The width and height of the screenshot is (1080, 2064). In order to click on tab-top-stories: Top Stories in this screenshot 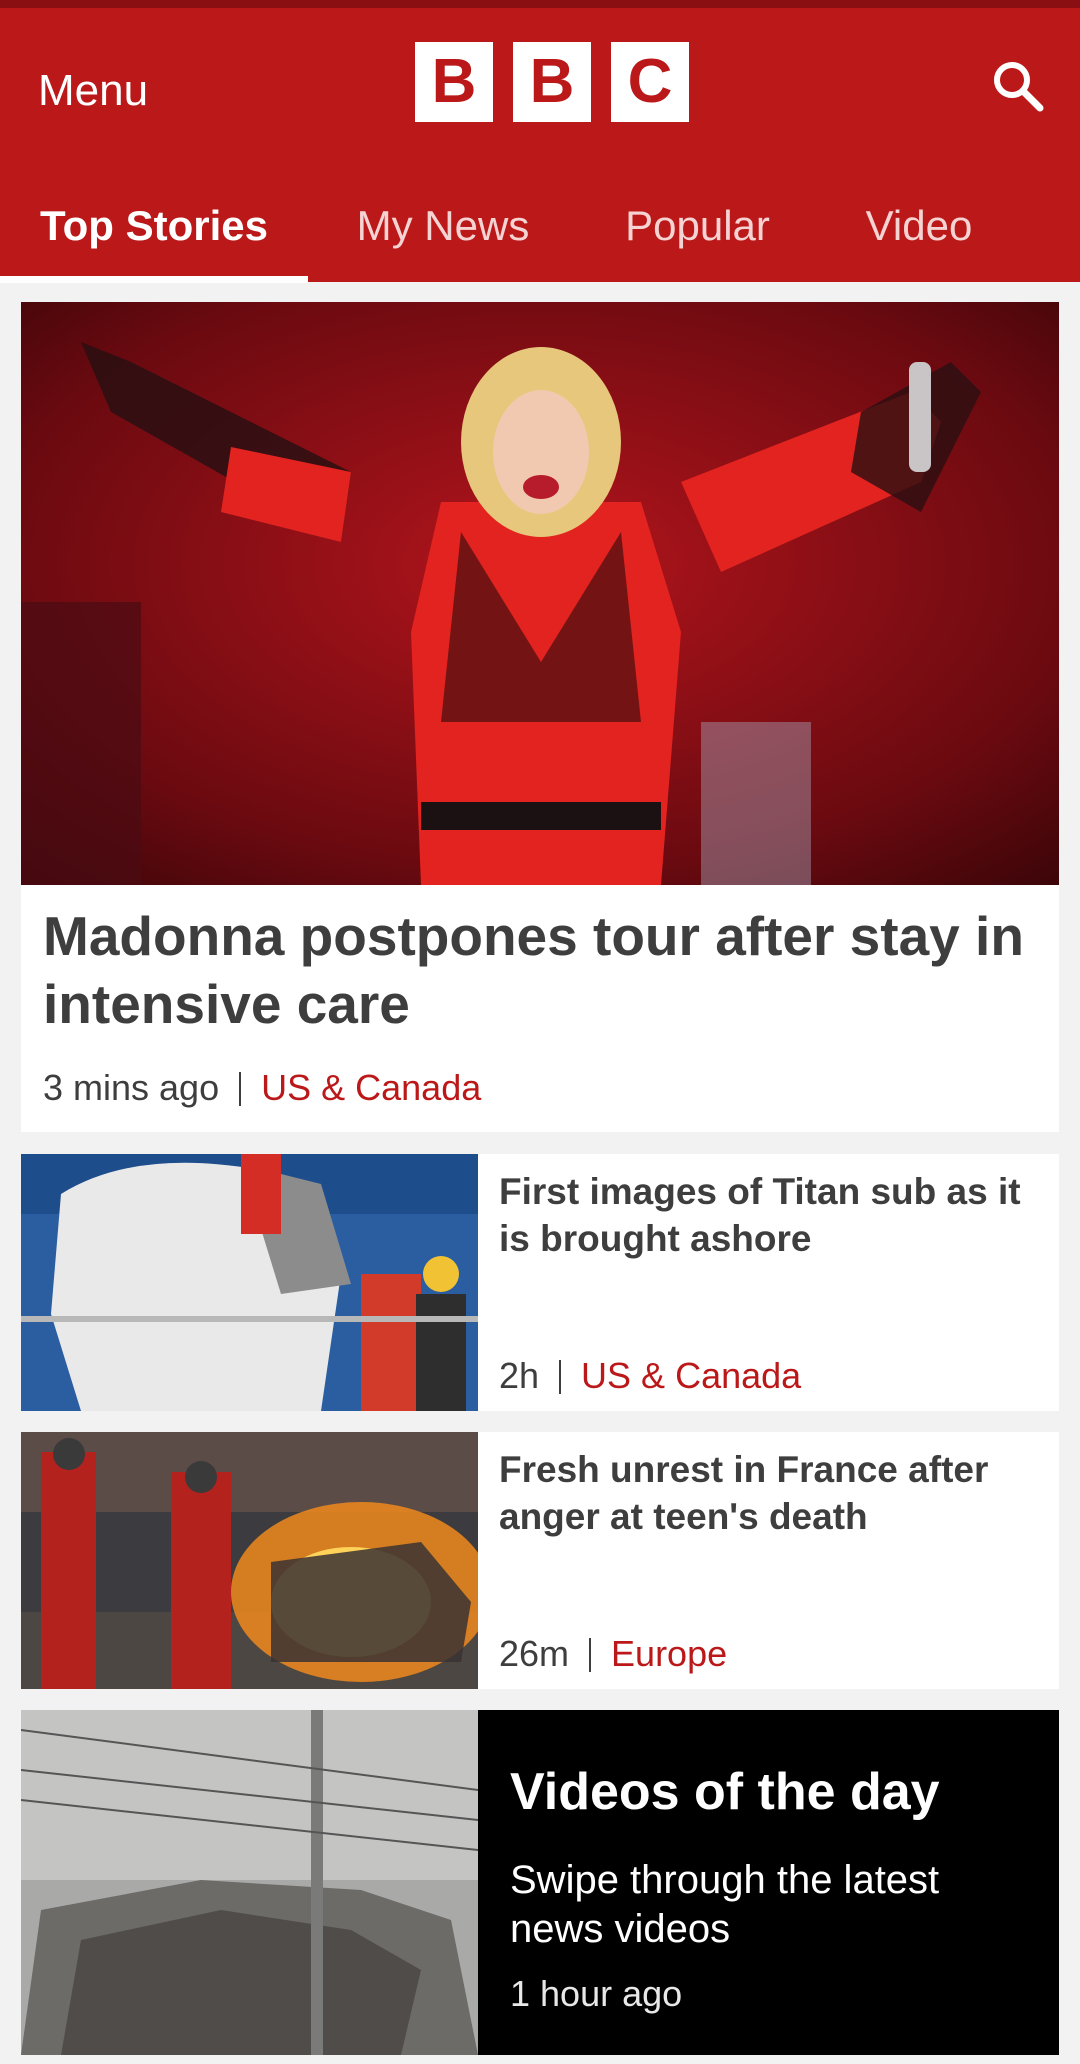, I will do `click(154, 226)`.